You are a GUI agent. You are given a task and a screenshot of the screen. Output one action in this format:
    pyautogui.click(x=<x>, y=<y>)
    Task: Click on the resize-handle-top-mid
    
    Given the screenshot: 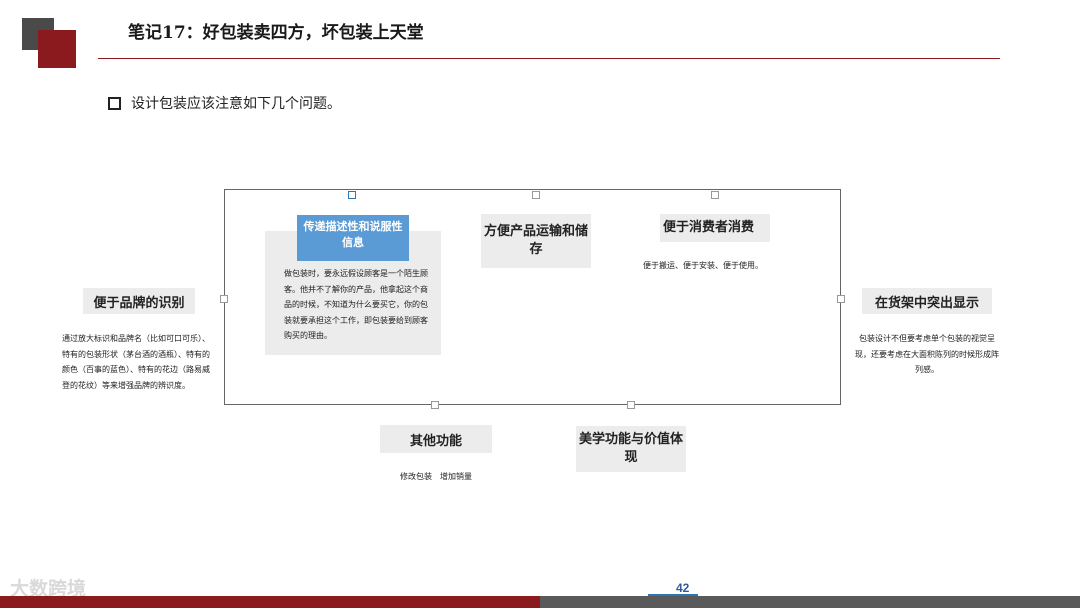 What is the action you would take?
    pyautogui.click(x=536, y=195)
    